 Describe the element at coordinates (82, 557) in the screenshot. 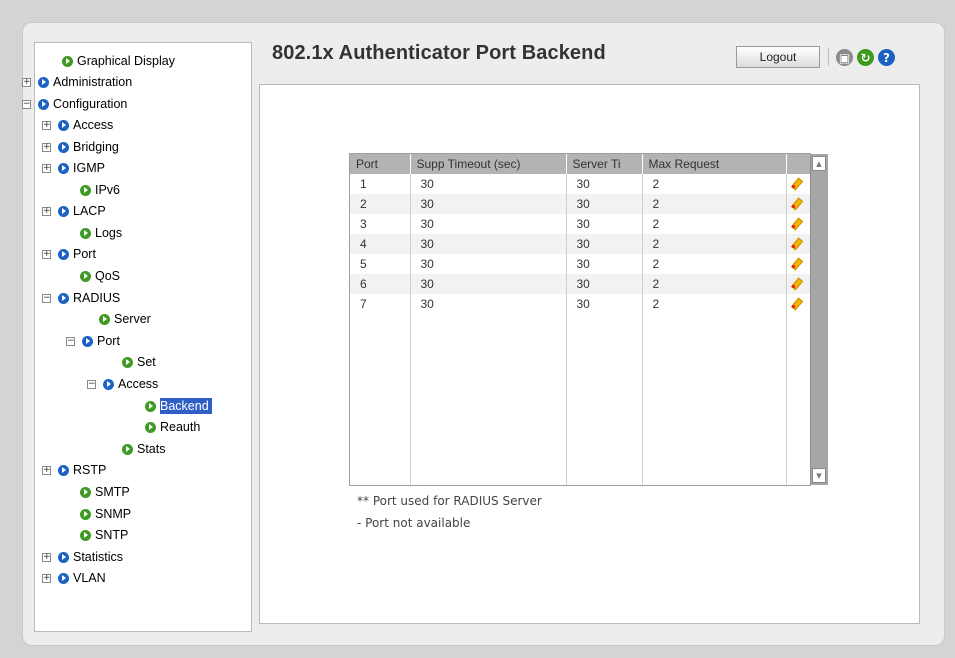

I see `nav-item: + Statistics` at that location.